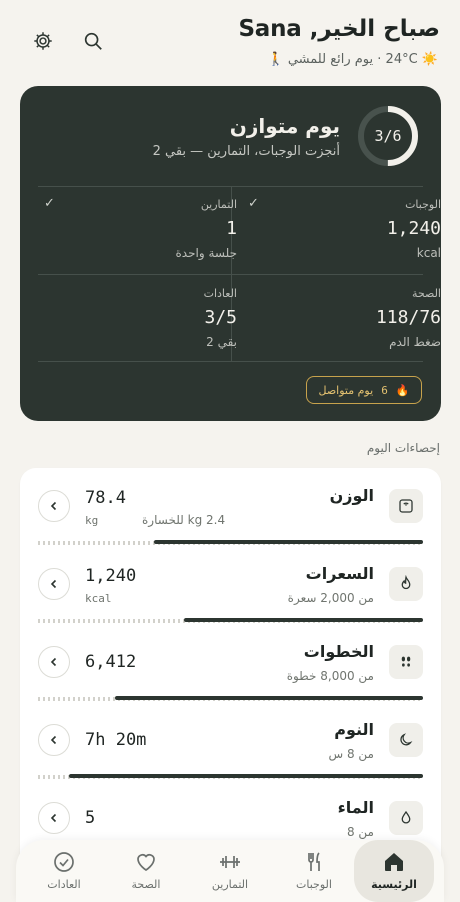 This screenshot has width=460, height=902. Describe the element at coordinates (360, 832) in the screenshot. I see `stat-subtitle: من 8` at that location.